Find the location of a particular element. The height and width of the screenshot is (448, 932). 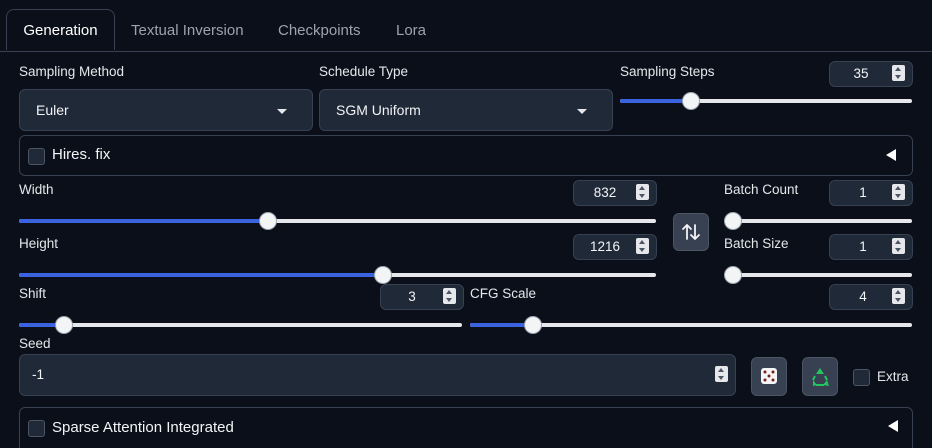

seed-label: Seed is located at coordinates (35, 343).